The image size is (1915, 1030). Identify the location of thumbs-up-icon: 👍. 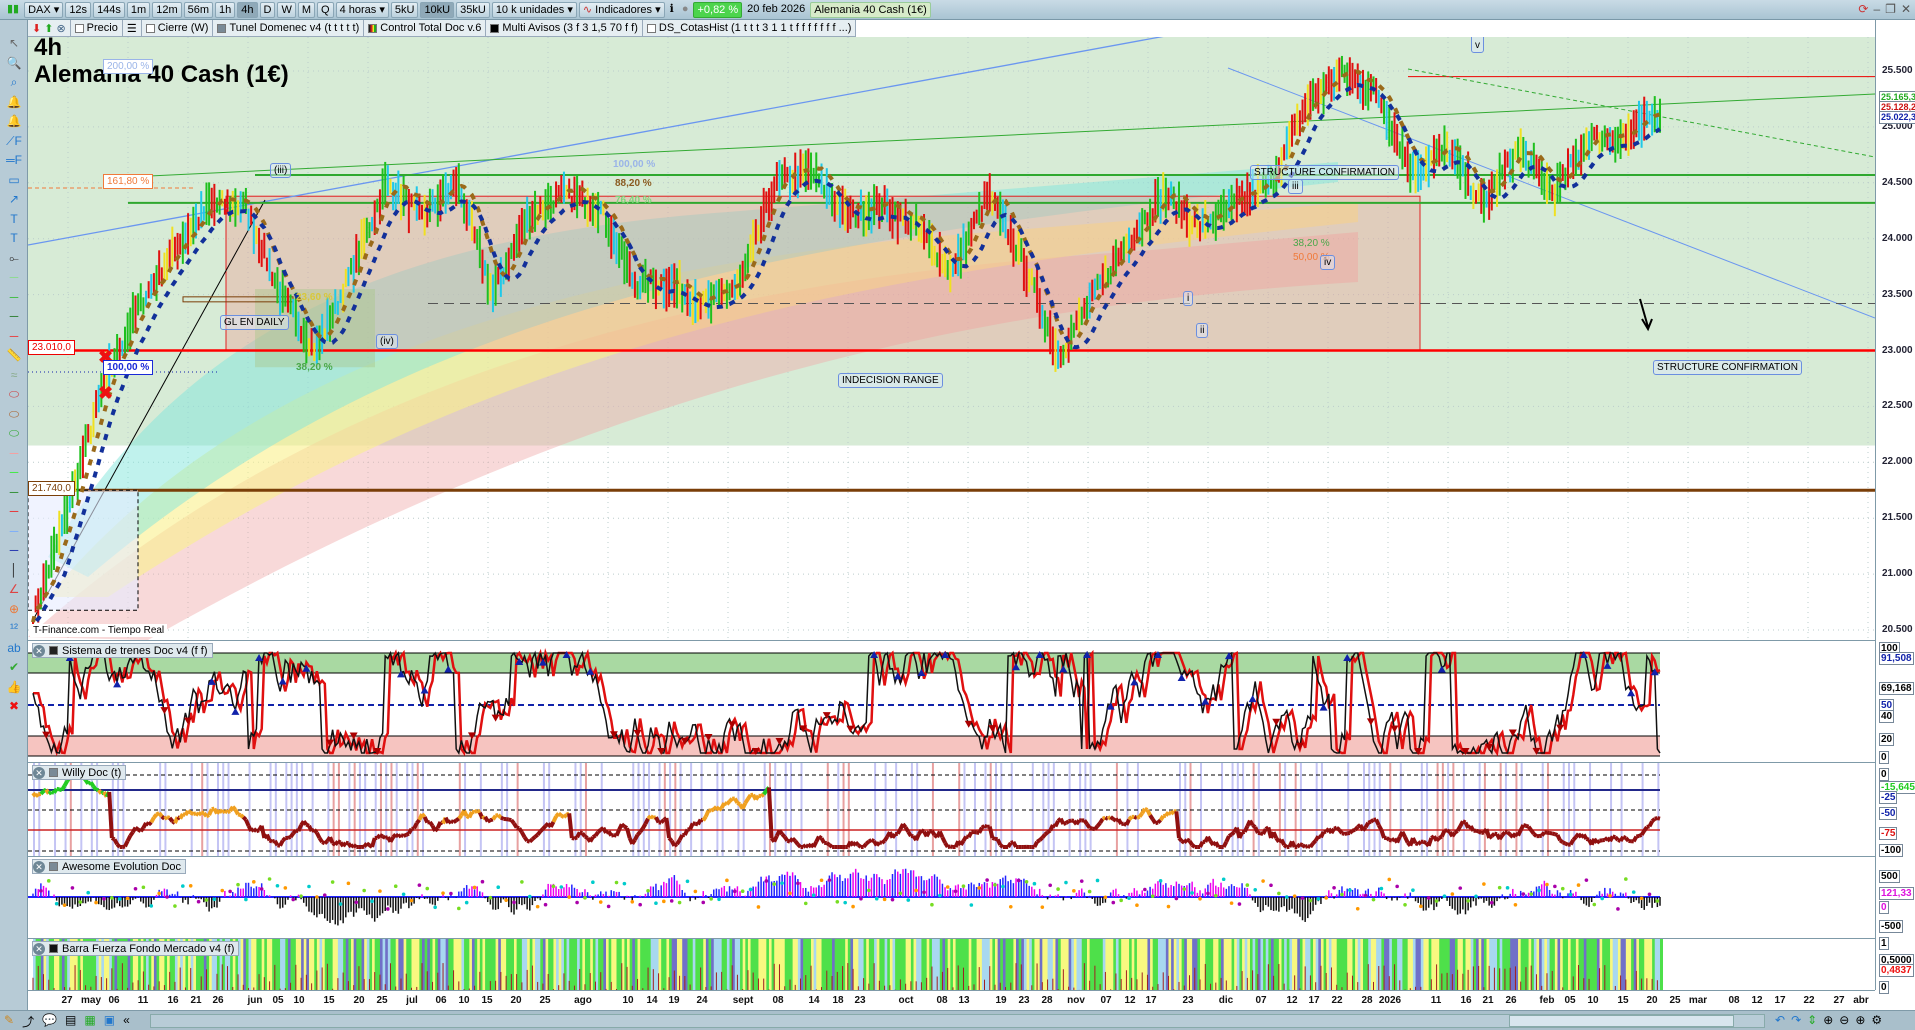
(14, 687).